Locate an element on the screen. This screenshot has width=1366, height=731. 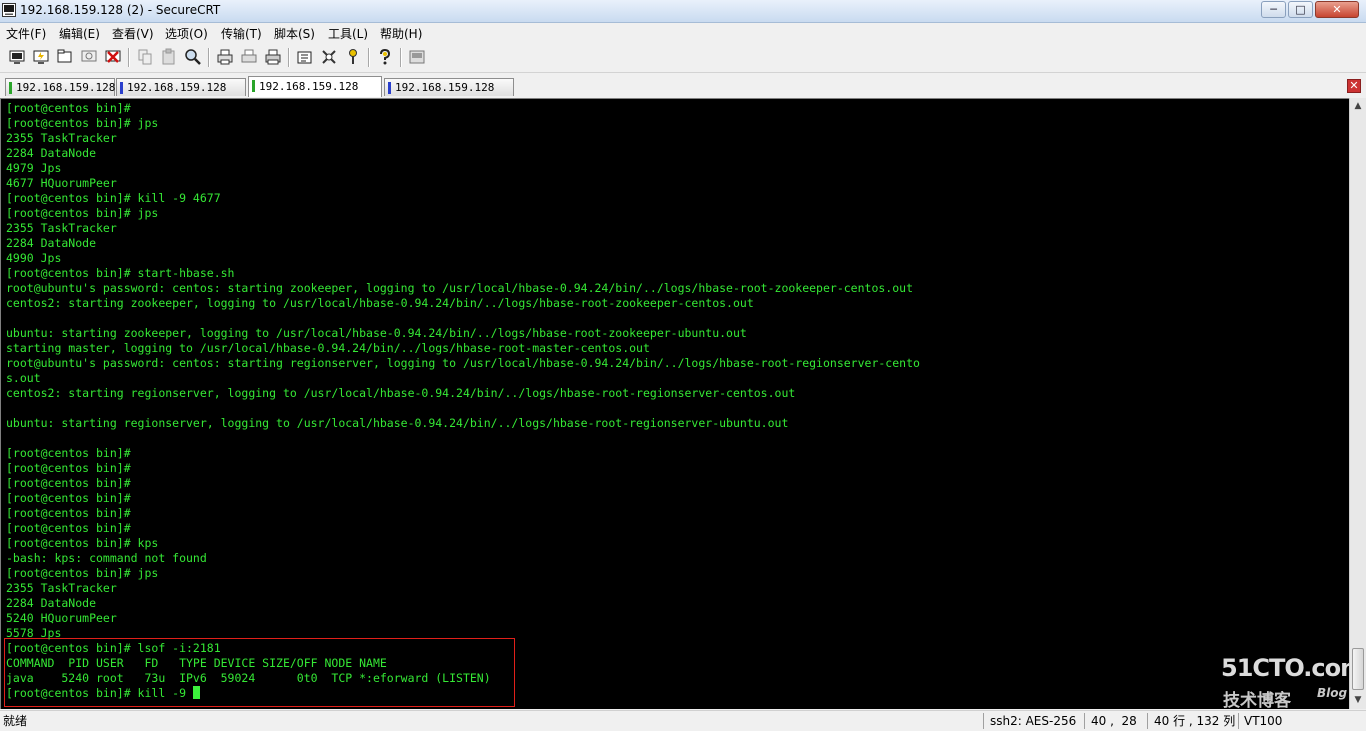
terminal-line: [root@centos bin]# start-hbase.sh is located at coordinates (120, 273).